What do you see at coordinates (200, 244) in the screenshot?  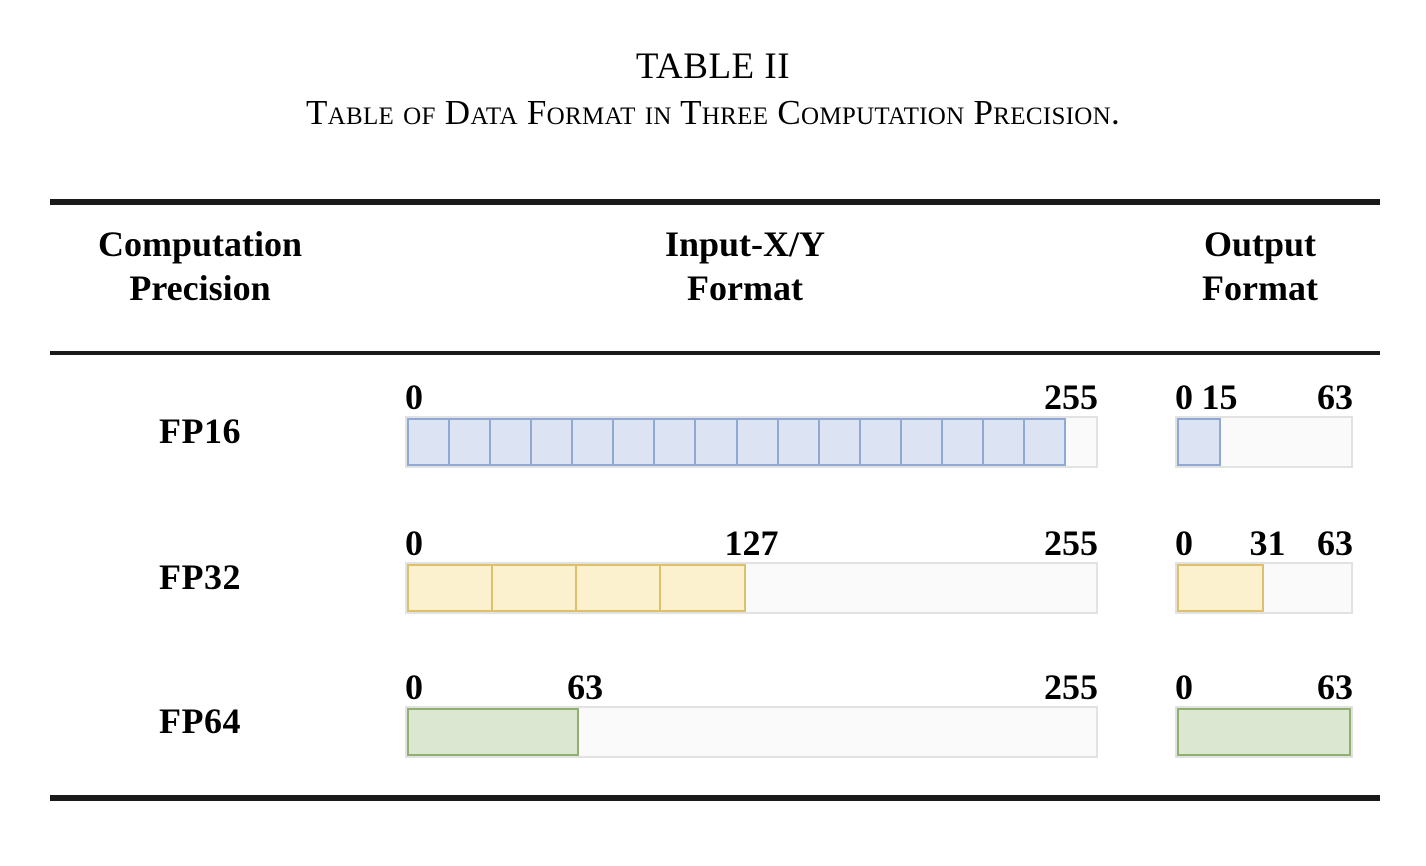 I see `column-header-line1: Computation` at bounding box center [200, 244].